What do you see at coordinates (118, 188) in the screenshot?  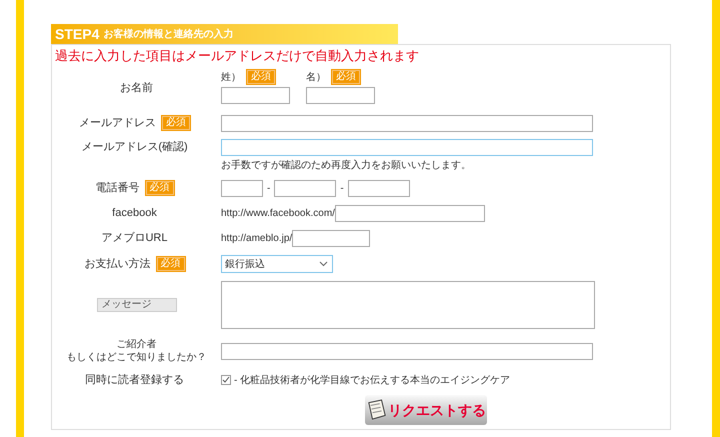 I see `field-label: 電話番号` at bounding box center [118, 188].